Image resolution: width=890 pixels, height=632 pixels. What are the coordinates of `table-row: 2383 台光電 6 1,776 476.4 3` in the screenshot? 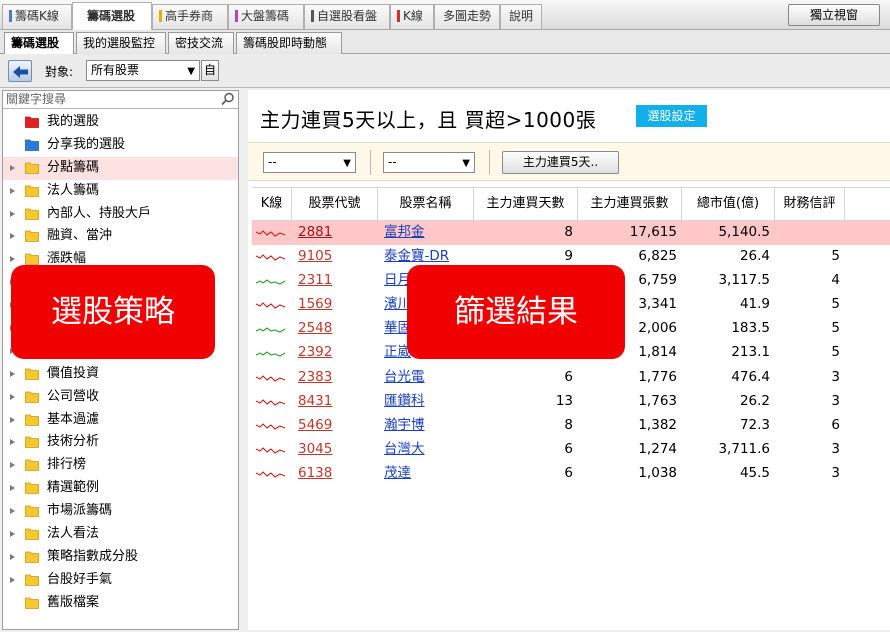 It's located at (571, 378).